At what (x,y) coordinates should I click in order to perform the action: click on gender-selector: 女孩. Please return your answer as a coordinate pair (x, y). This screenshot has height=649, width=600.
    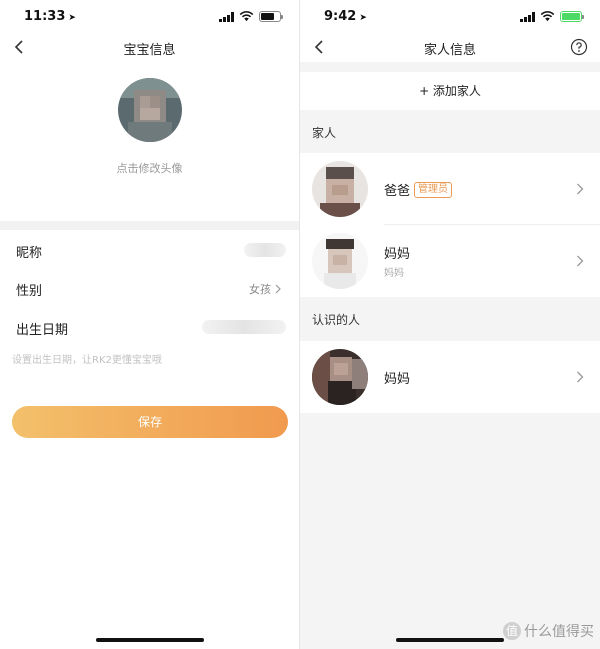
    Looking at the image, I should click on (265, 289).